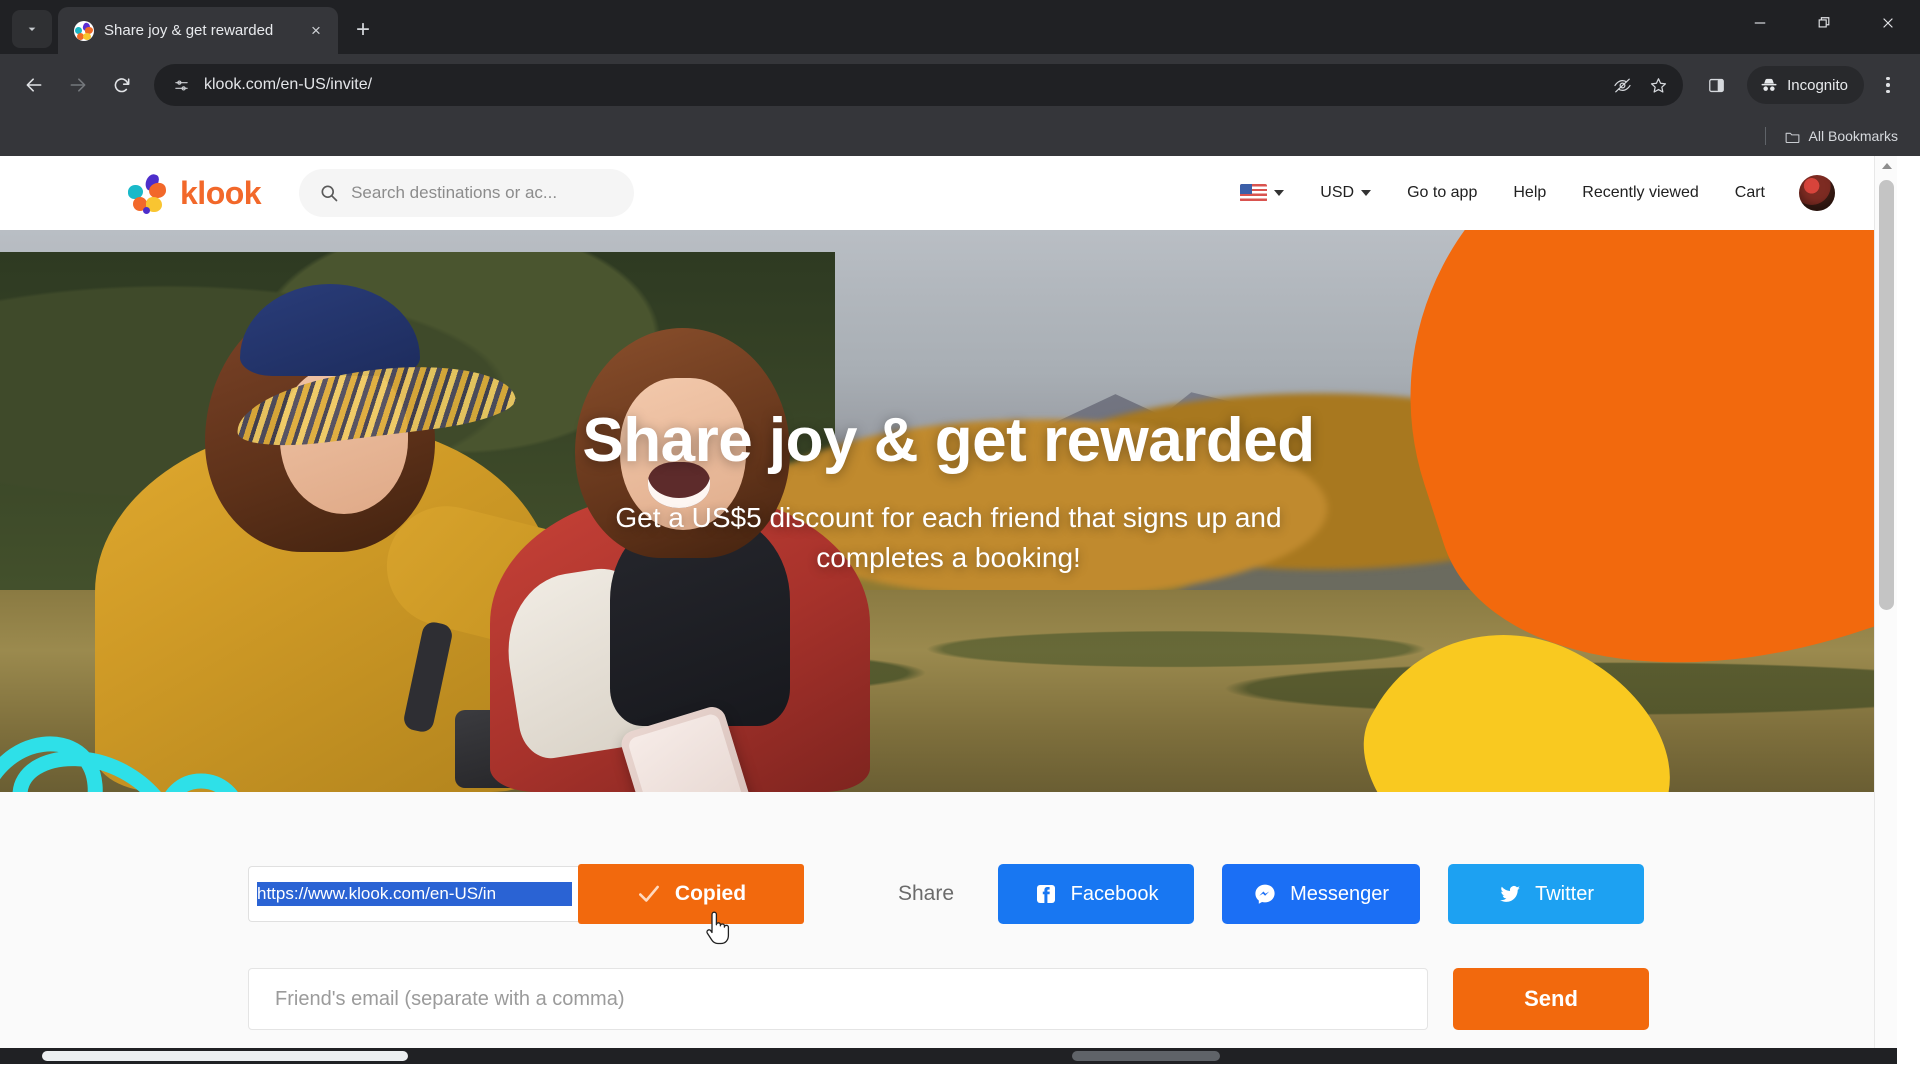  What do you see at coordinates (1716, 85) in the screenshot?
I see `side-panel-icon` at bounding box center [1716, 85].